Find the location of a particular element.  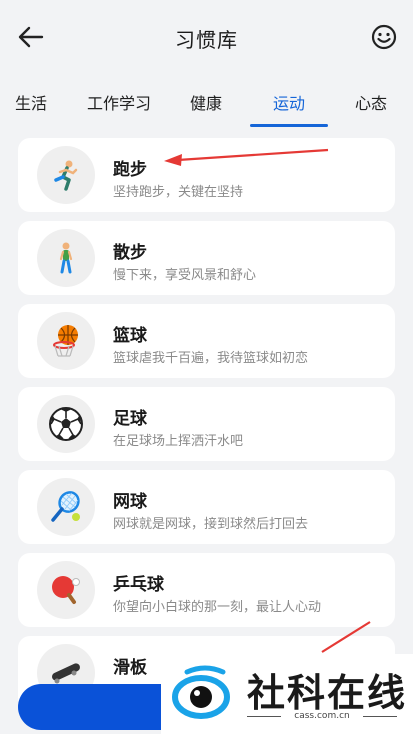

habit-desc: 慢下来，享受风景和舒心 is located at coordinates (185, 275).